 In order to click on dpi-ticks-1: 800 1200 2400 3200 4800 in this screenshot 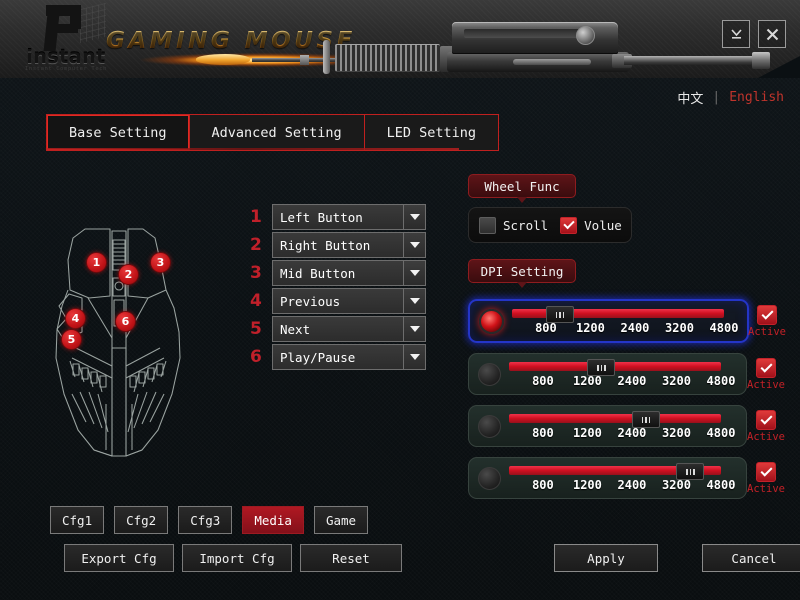, I will do `click(625, 328)`.